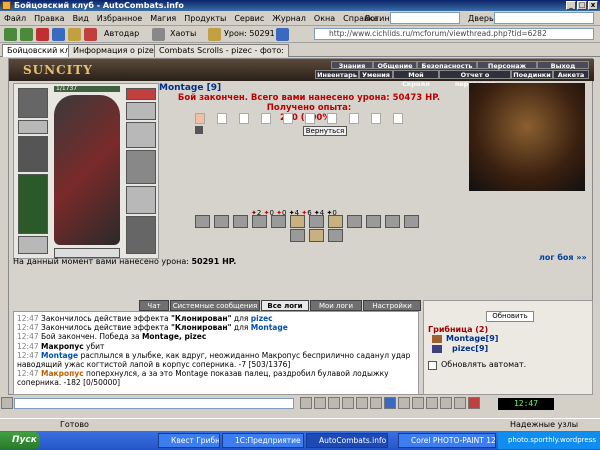 The height and width of the screenshot is (450, 600). Describe the element at coordinates (33, 204) in the screenshot. I see `armor-slot` at that location.